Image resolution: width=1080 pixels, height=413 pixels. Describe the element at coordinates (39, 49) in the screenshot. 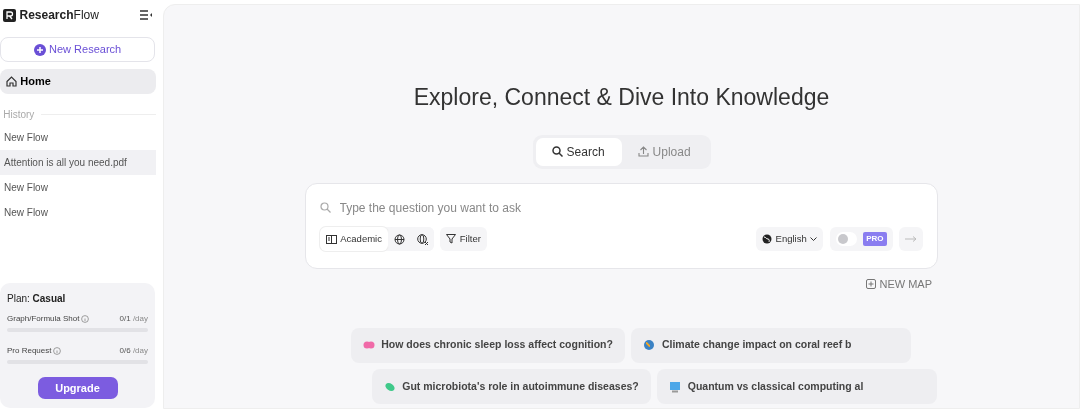

I see `plus-icon` at that location.